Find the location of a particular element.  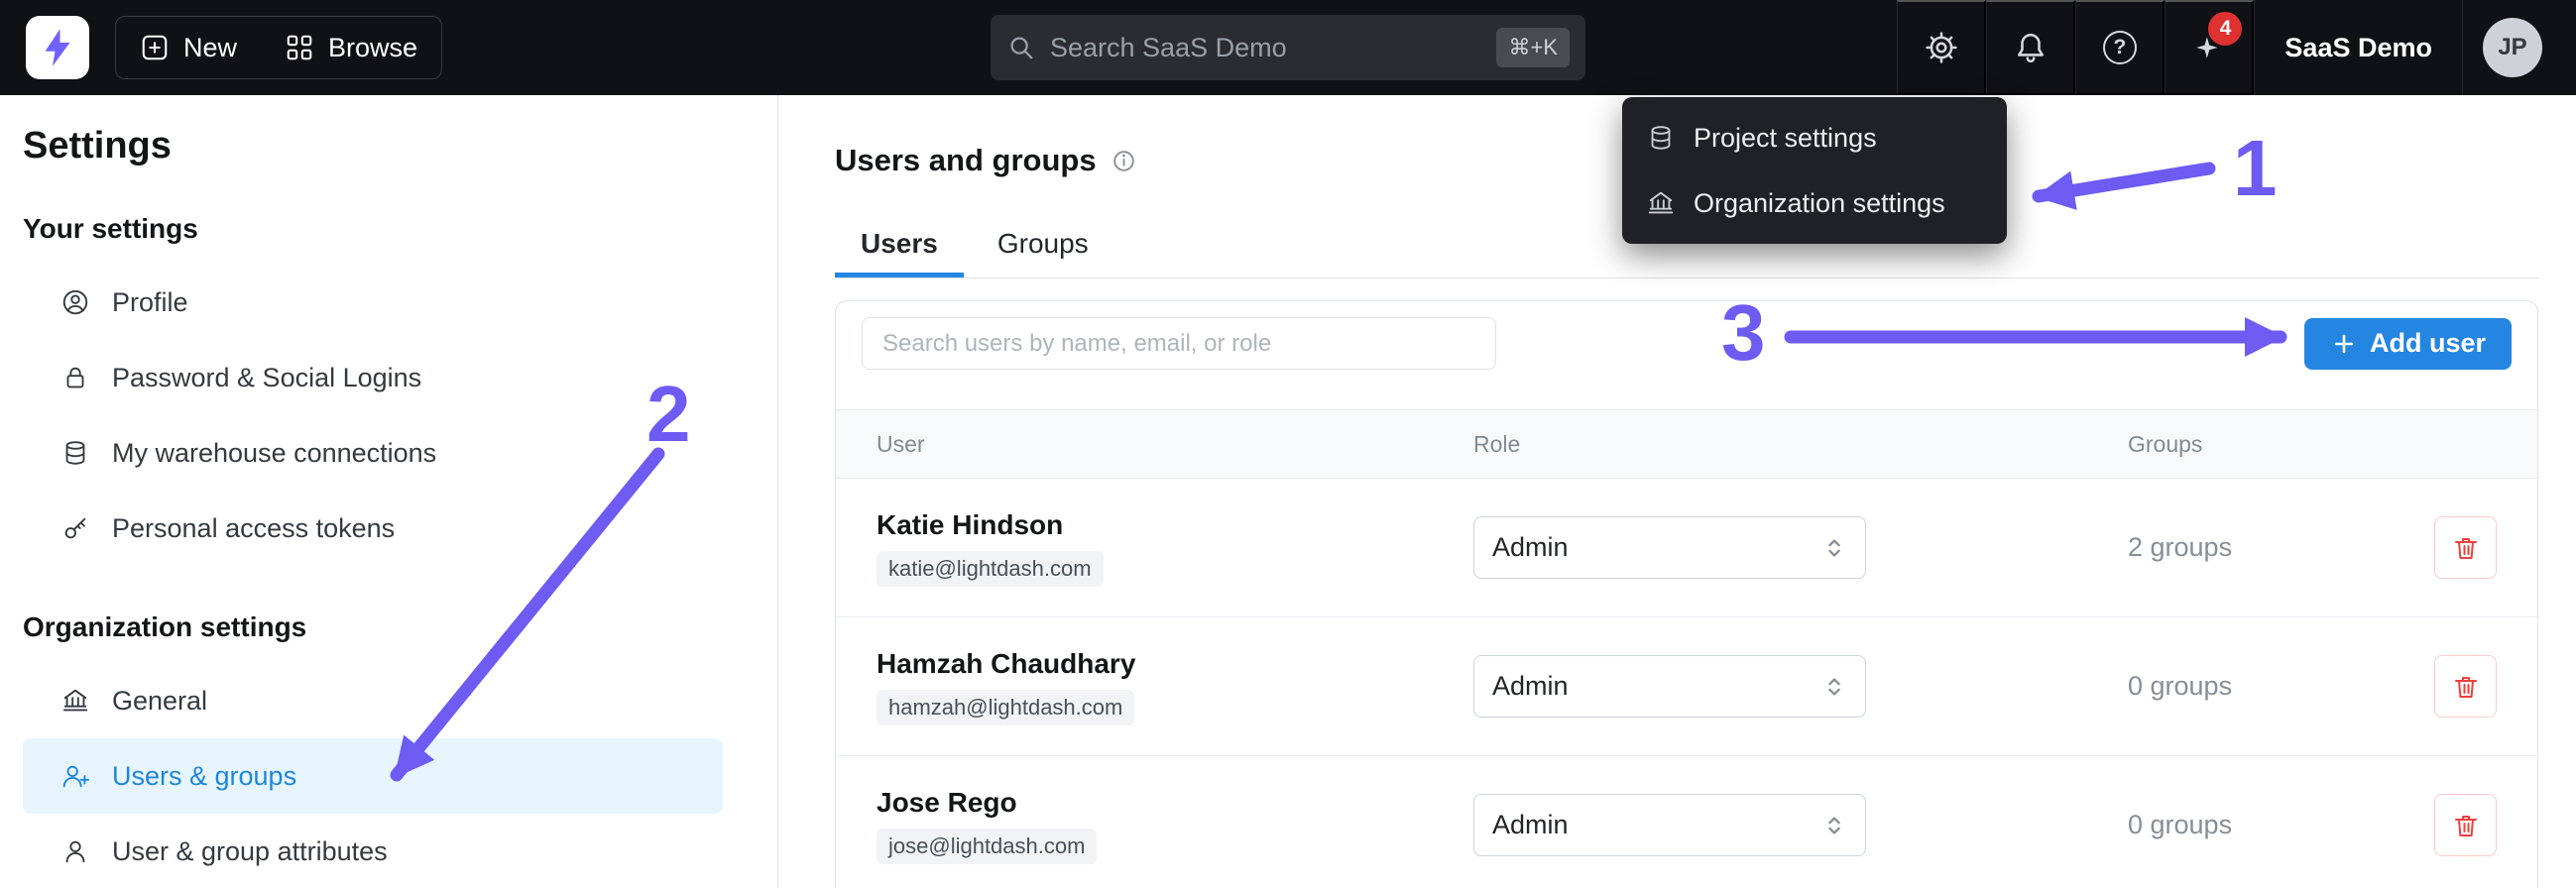

avatar: JP is located at coordinates (2513, 47).